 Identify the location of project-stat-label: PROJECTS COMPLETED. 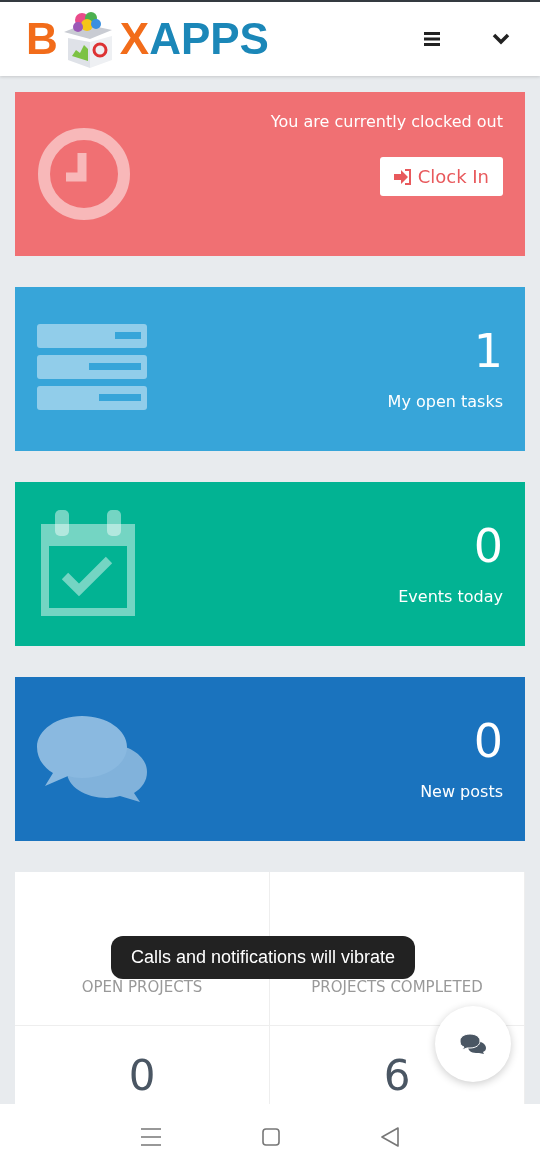
(397, 987).